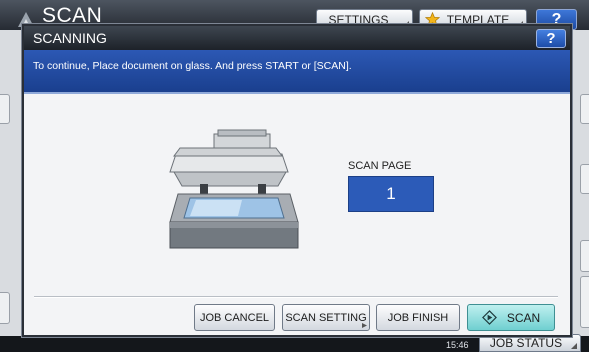 This screenshot has width=589, height=352. I want to click on job-finish-label: JOB FINISH, so click(418, 317).